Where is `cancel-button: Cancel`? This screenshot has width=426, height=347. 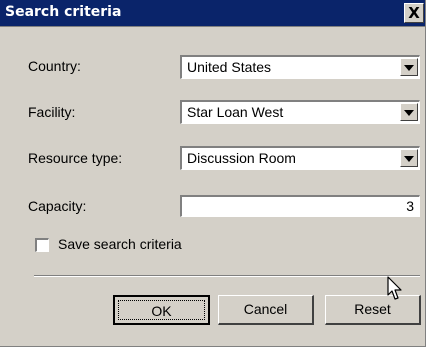 cancel-button: Cancel is located at coordinates (266, 310).